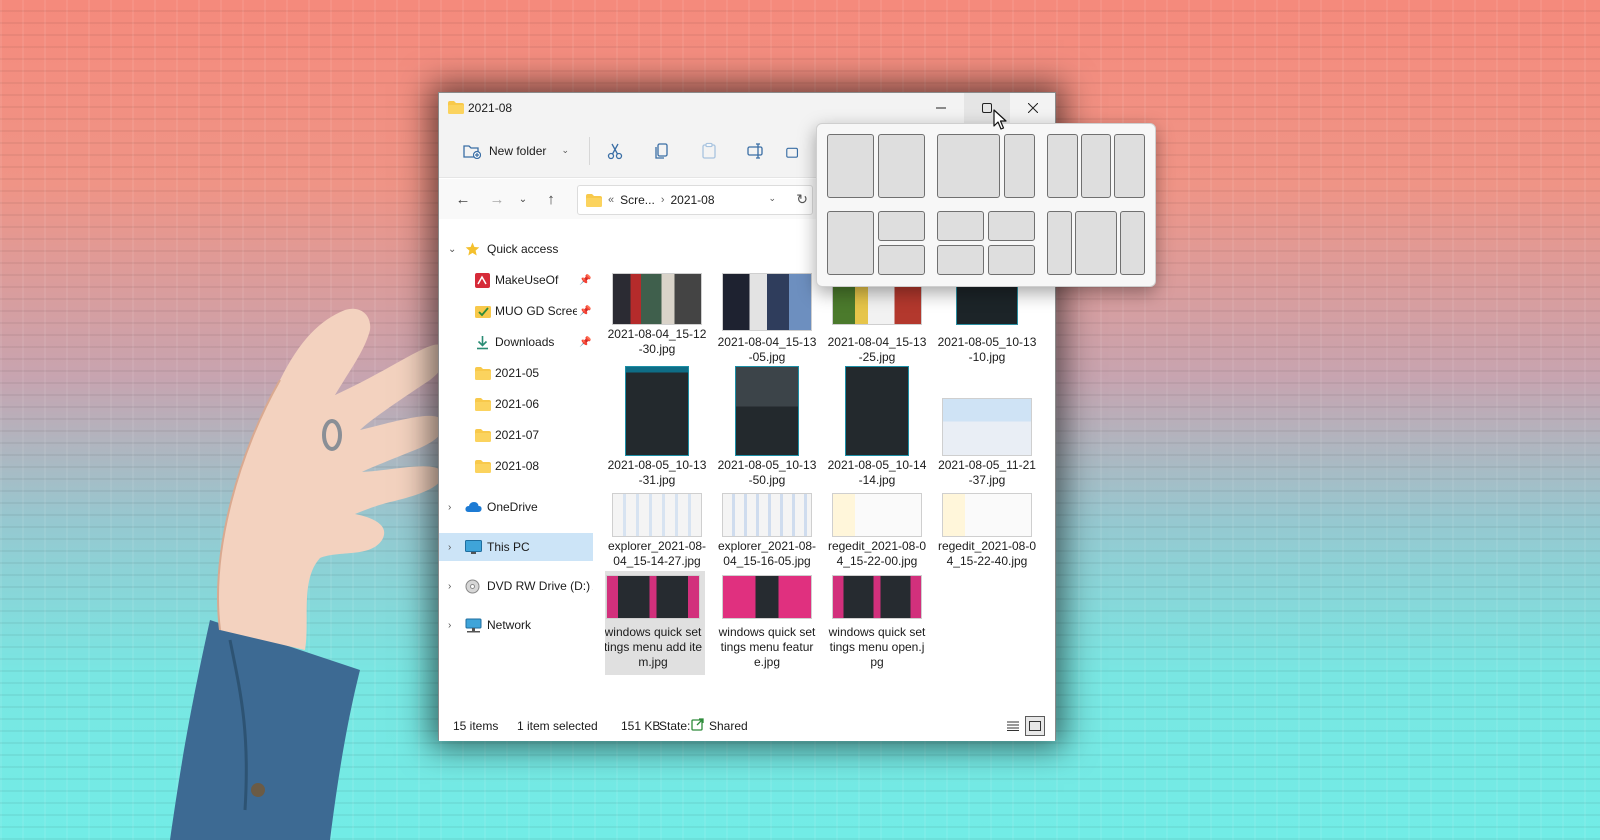  I want to click on sidebar-item-quick-access: ⌄ Quick access, so click(516, 249).